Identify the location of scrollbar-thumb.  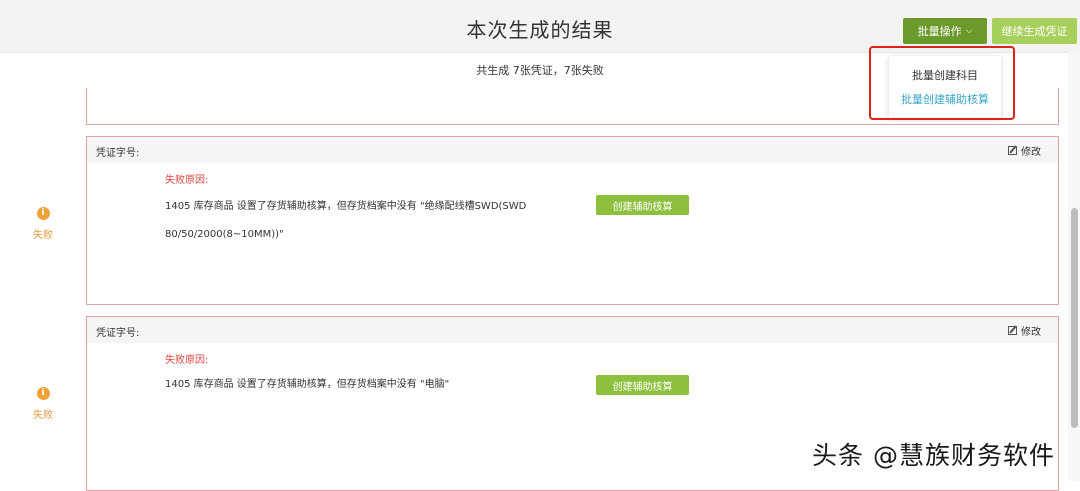
(1074, 318).